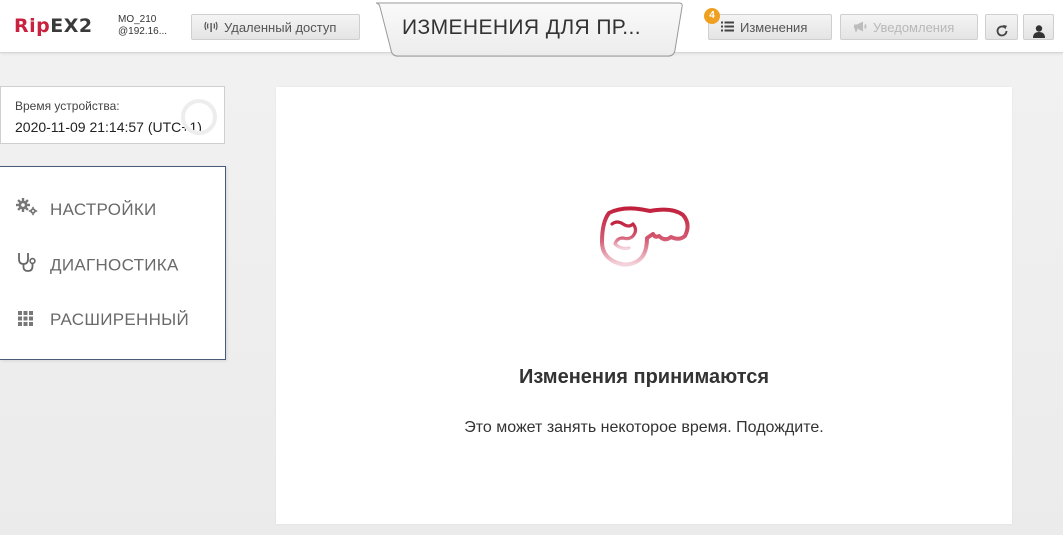  What do you see at coordinates (120, 319) in the screenshot?
I see `menu-item-advanced-label: РАСШИРЕННЫЙ` at bounding box center [120, 319].